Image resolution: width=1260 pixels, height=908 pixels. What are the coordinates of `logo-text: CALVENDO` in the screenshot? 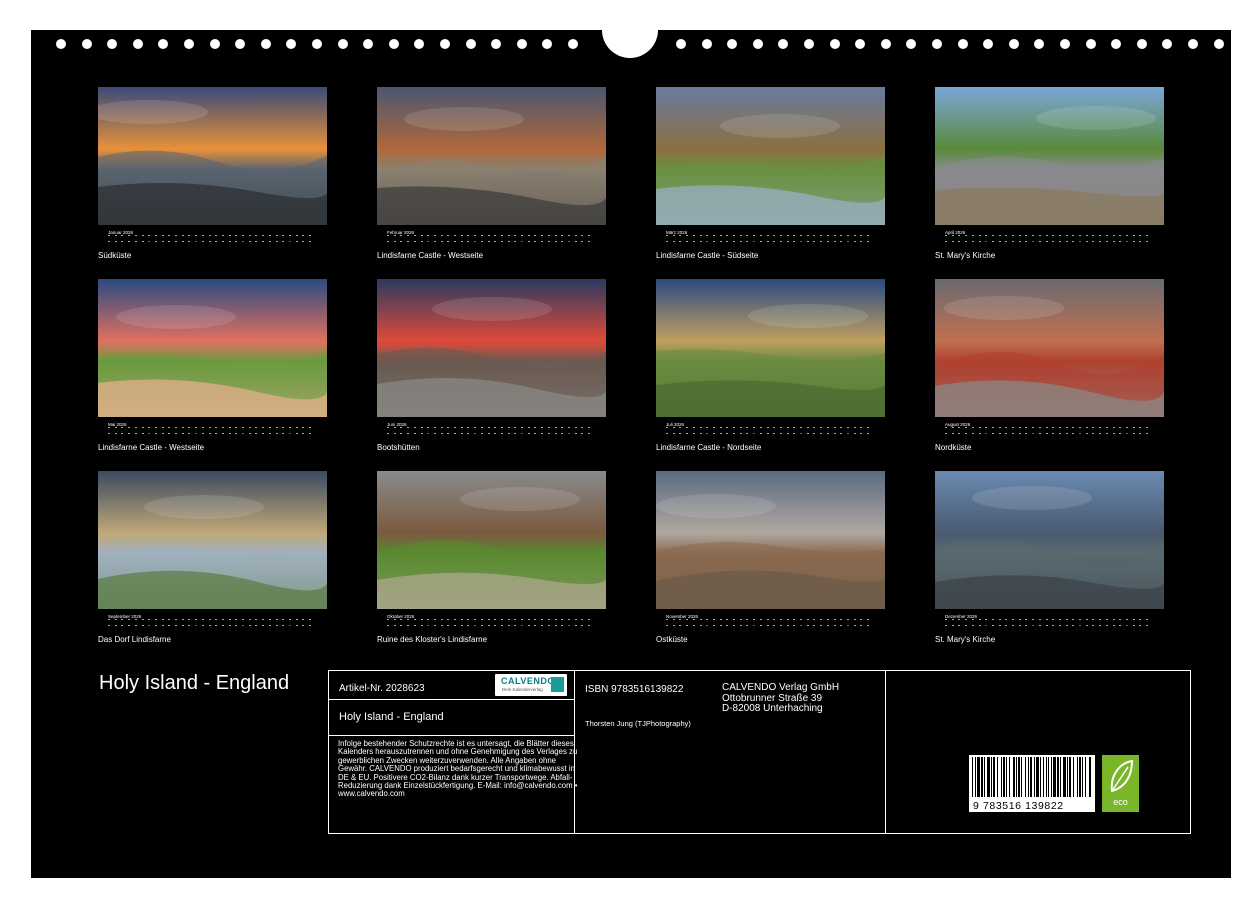 It's located at (528, 681).